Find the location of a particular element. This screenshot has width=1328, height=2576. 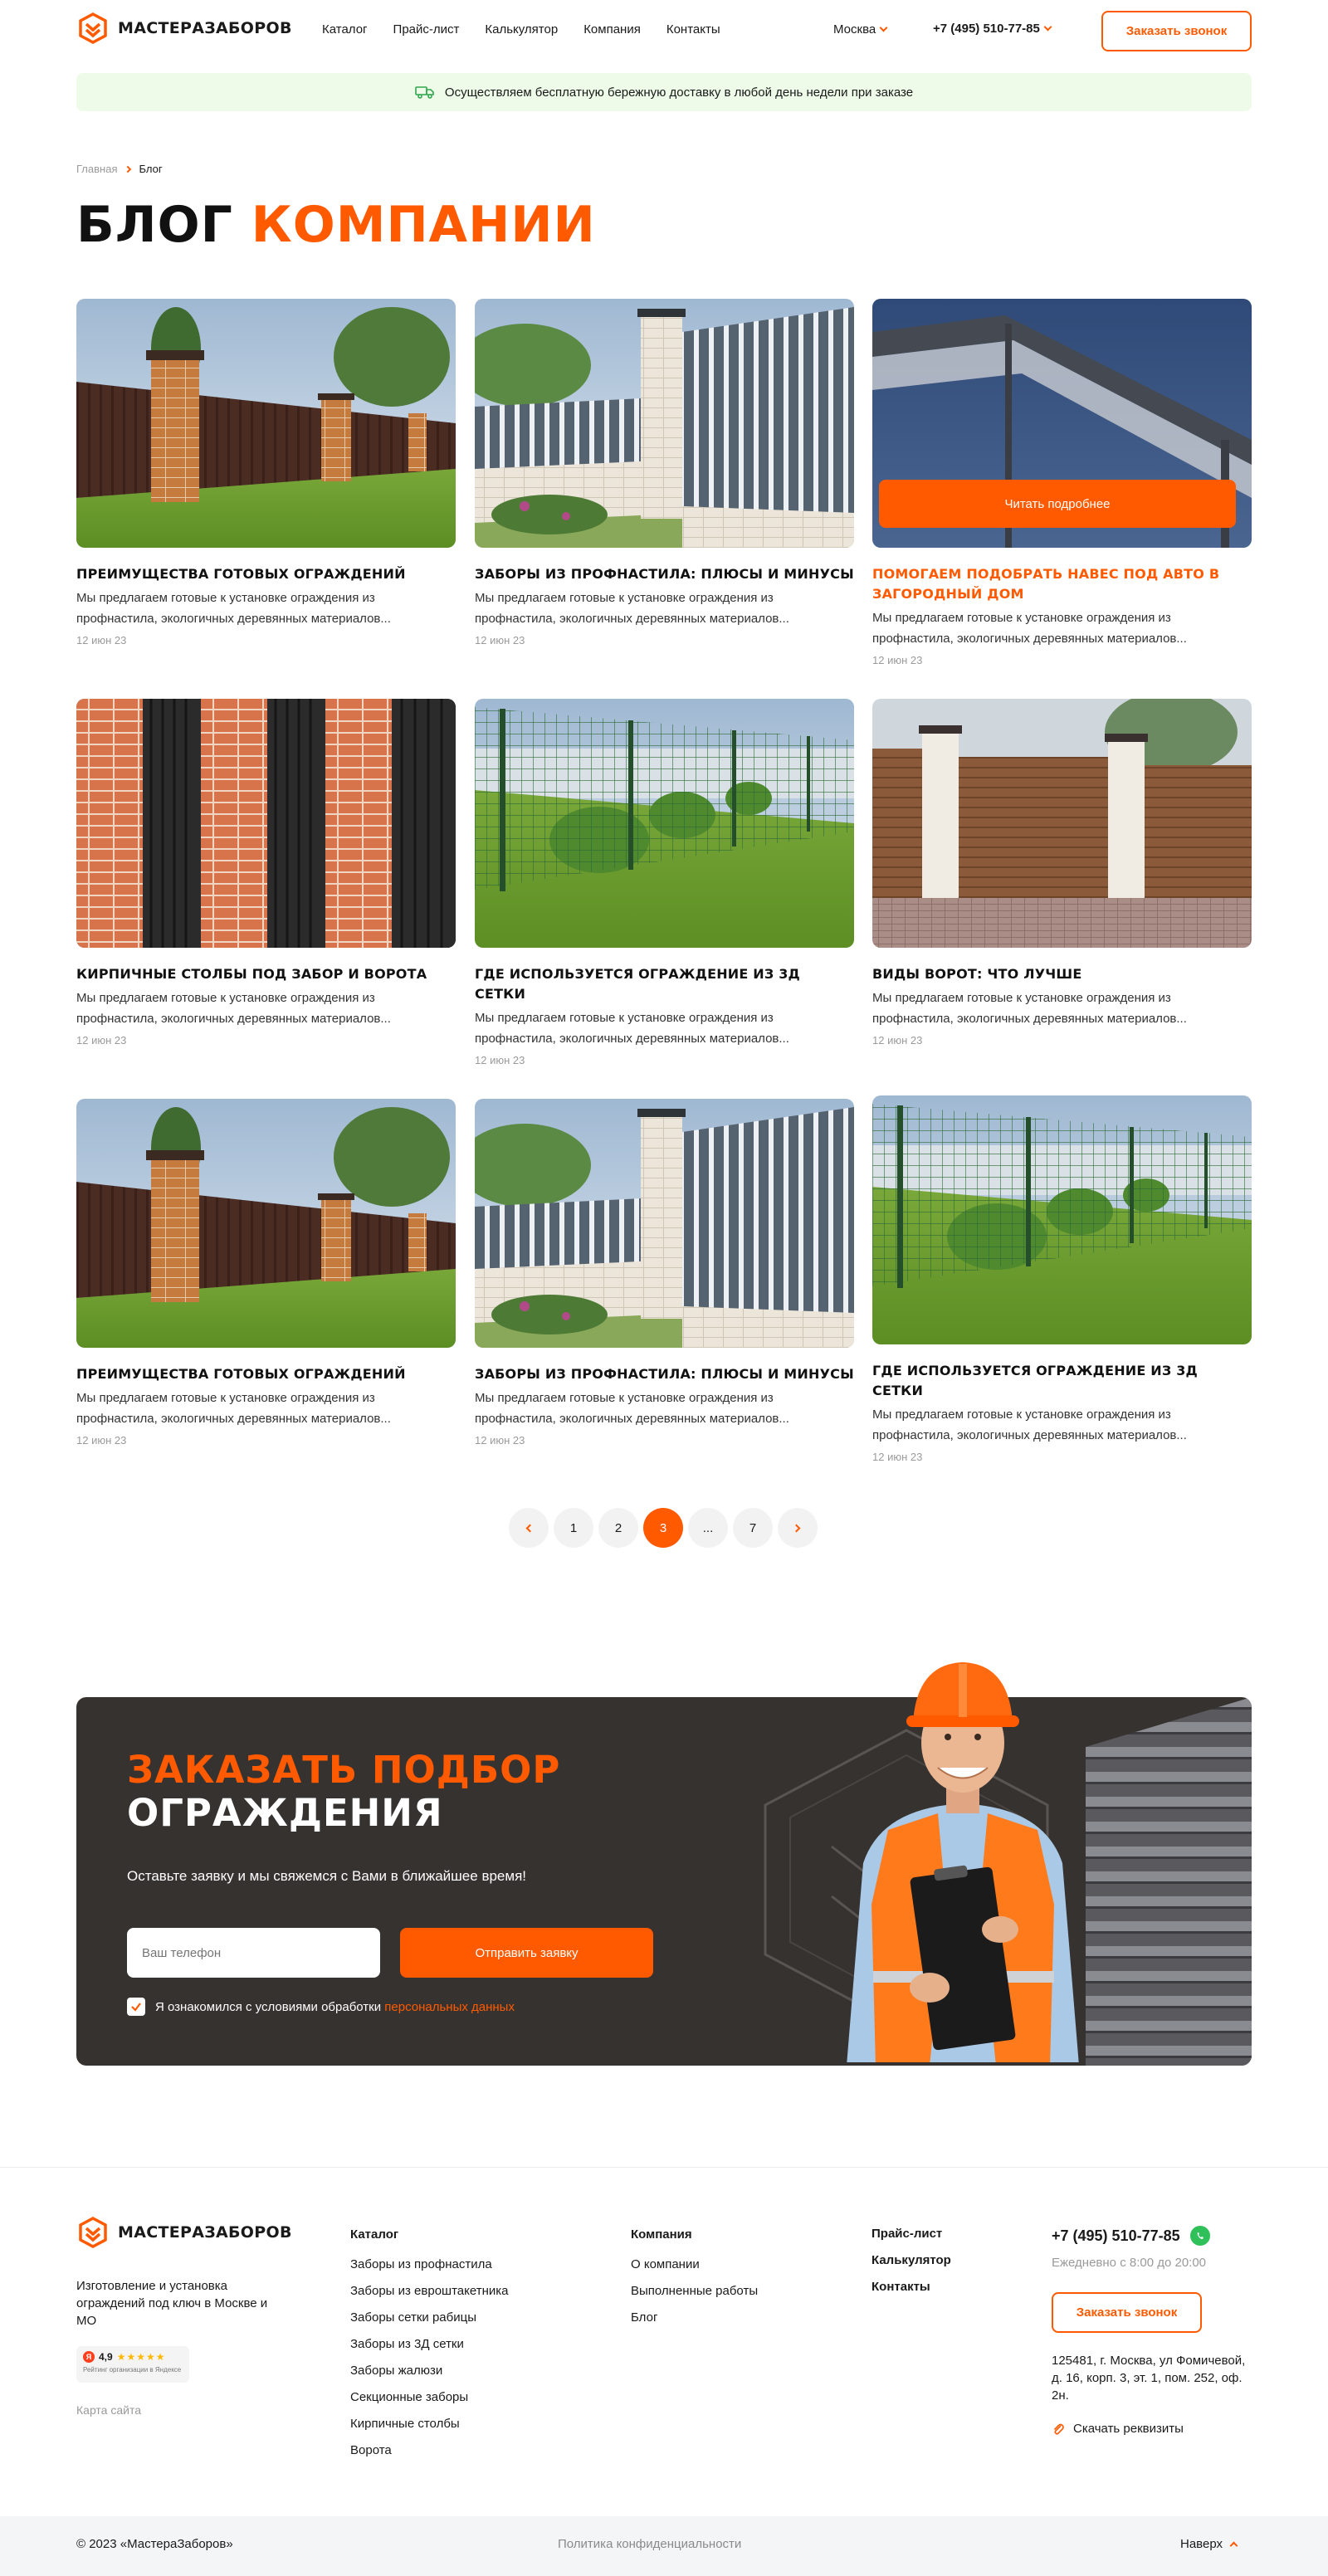

city-selector: Москва is located at coordinates (860, 29).